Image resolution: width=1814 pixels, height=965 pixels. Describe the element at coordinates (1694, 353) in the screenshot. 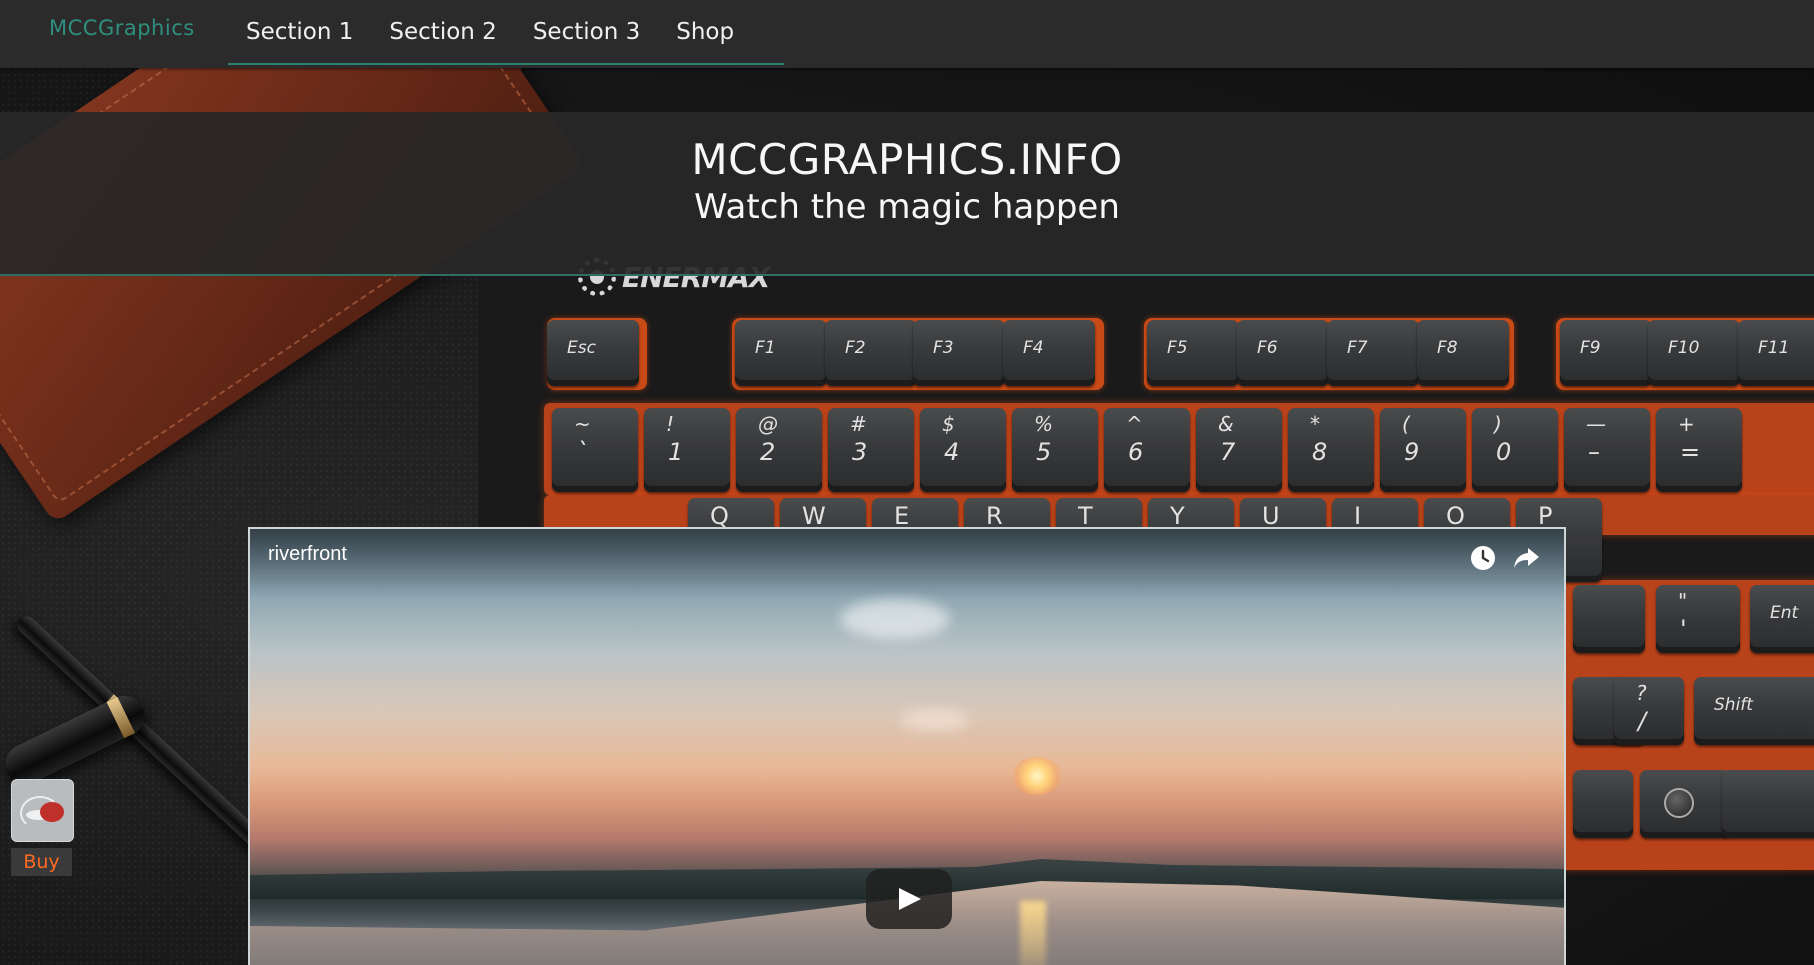

I see `key-f10: F10` at that location.